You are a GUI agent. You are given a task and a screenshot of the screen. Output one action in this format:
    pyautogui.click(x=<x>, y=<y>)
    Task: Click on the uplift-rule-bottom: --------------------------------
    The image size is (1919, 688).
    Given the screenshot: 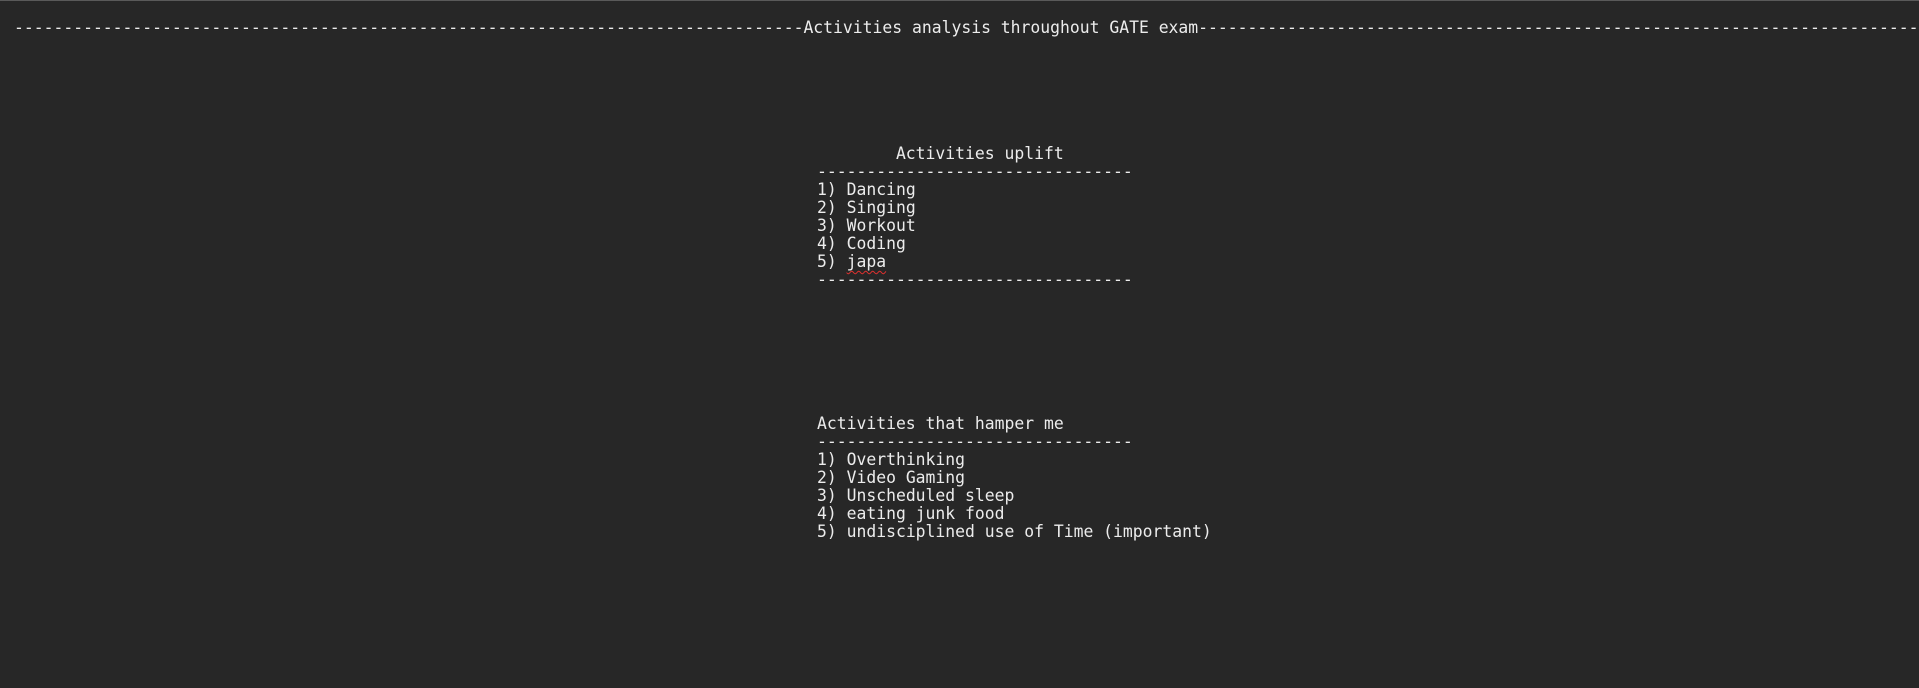 What is the action you would take?
    pyautogui.click(x=975, y=279)
    